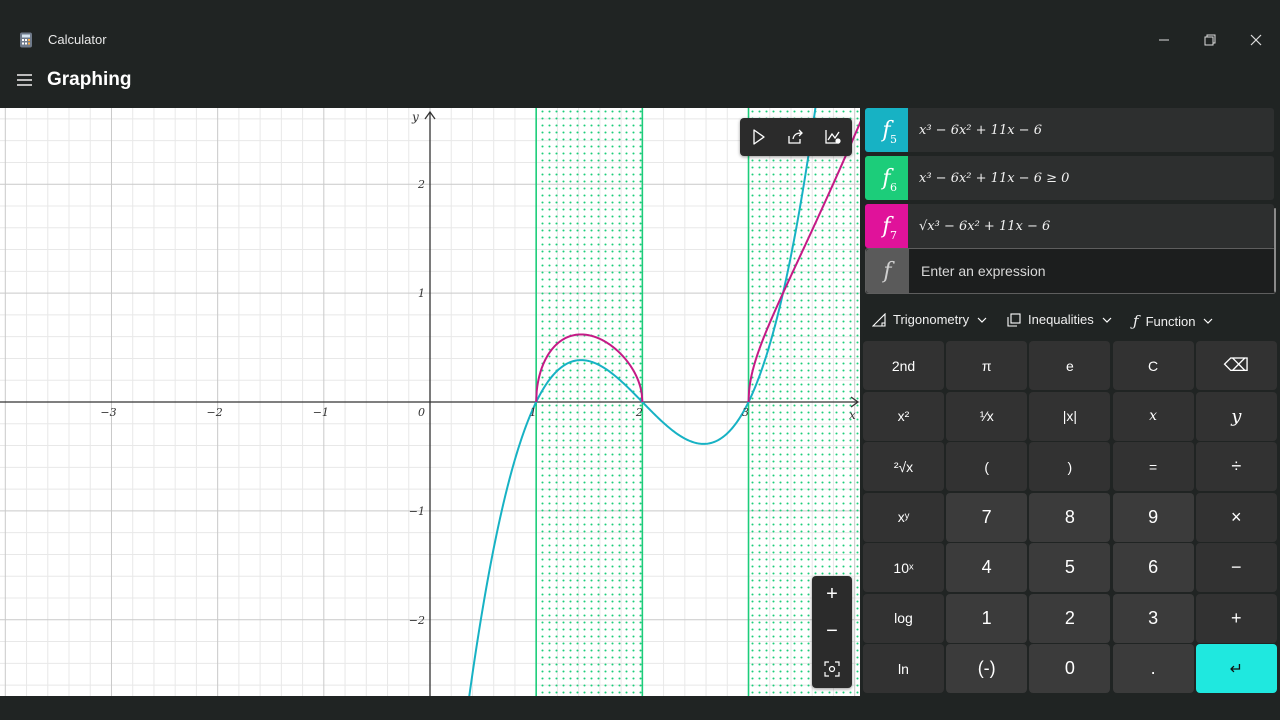 The width and height of the screenshot is (1280, 720). I want to click on inequality-icon, so click(1014, 319).